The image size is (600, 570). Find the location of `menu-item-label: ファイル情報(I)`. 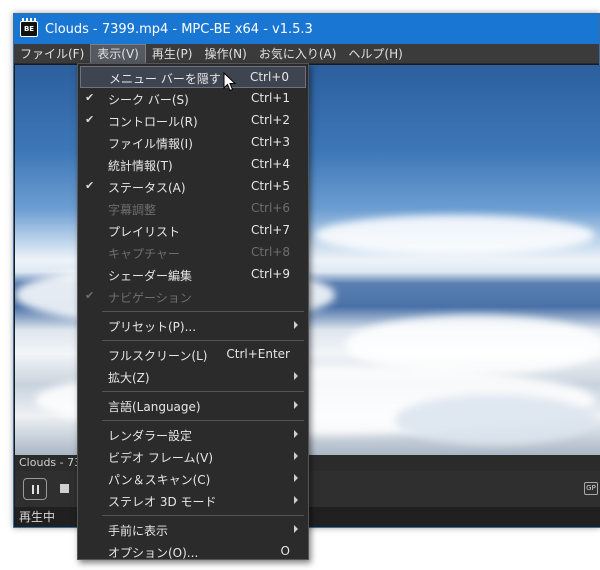

menu-item-label: ファイル情報(I) is located at coordinates (150, 144).